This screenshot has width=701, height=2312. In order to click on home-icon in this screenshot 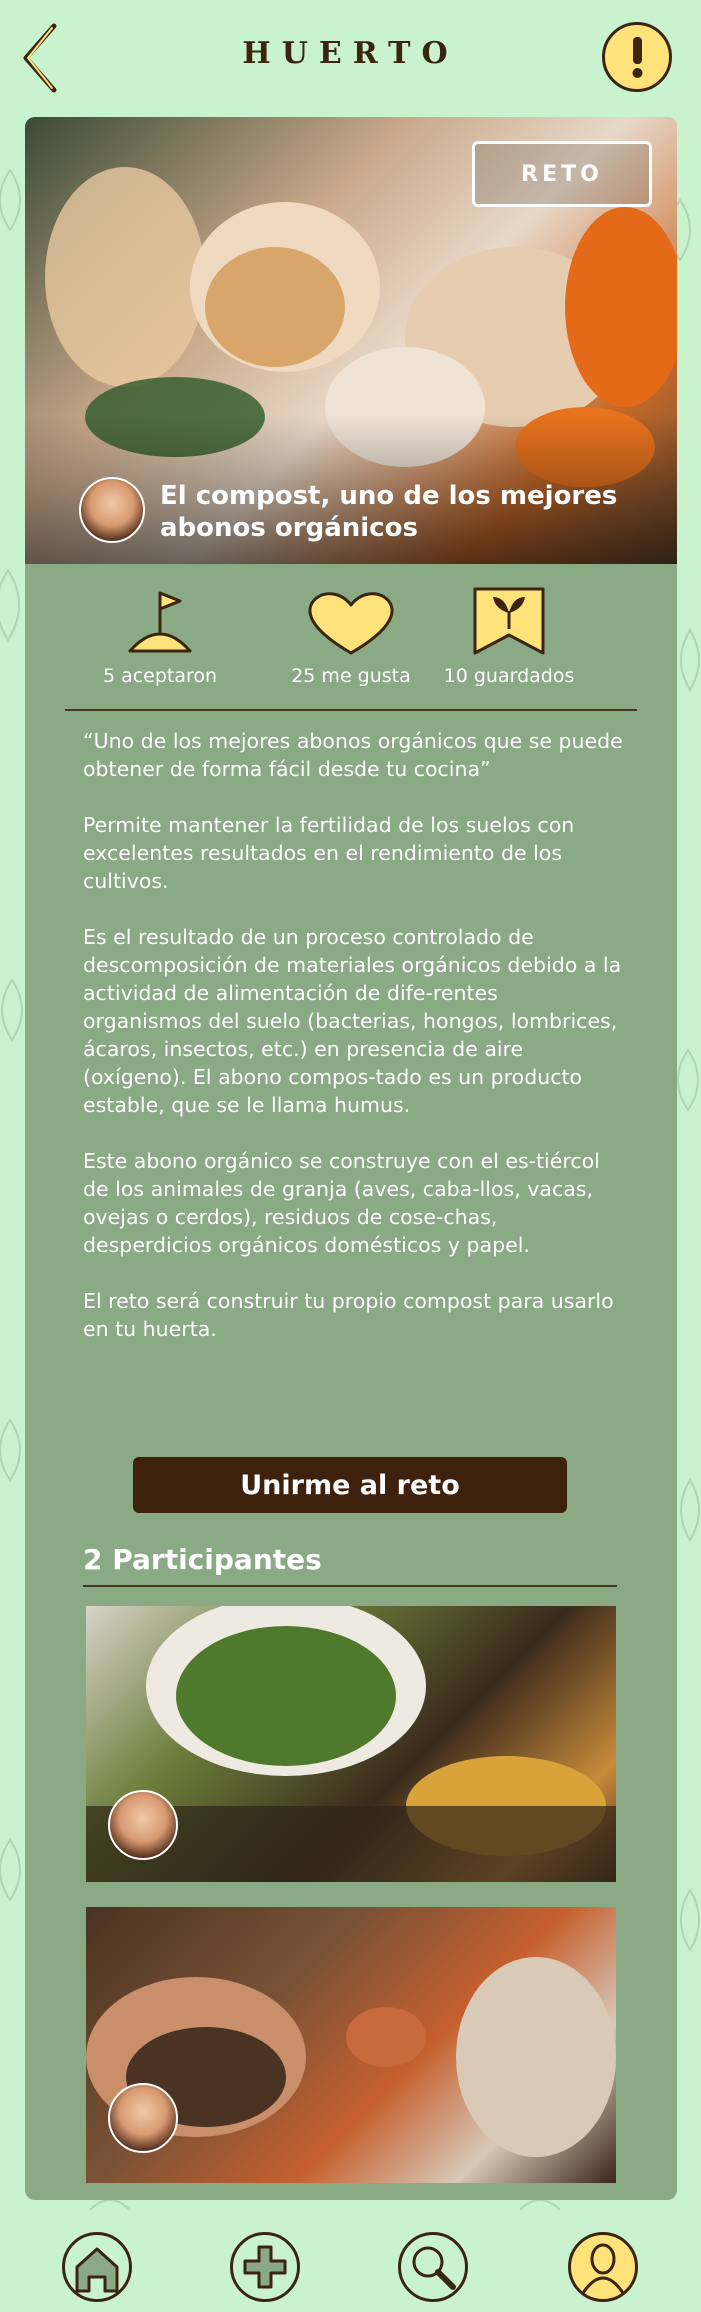, I will do `click(97, 2270)`.